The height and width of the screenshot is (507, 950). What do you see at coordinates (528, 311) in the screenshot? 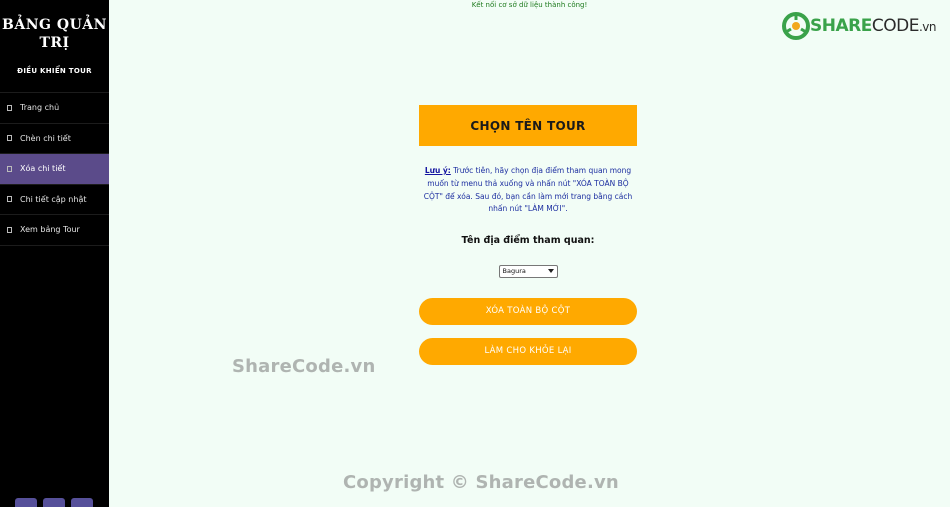
I see `delete-all-button: XÓA TOÀN BỘ CỘT` at bounding box center [528, 311].